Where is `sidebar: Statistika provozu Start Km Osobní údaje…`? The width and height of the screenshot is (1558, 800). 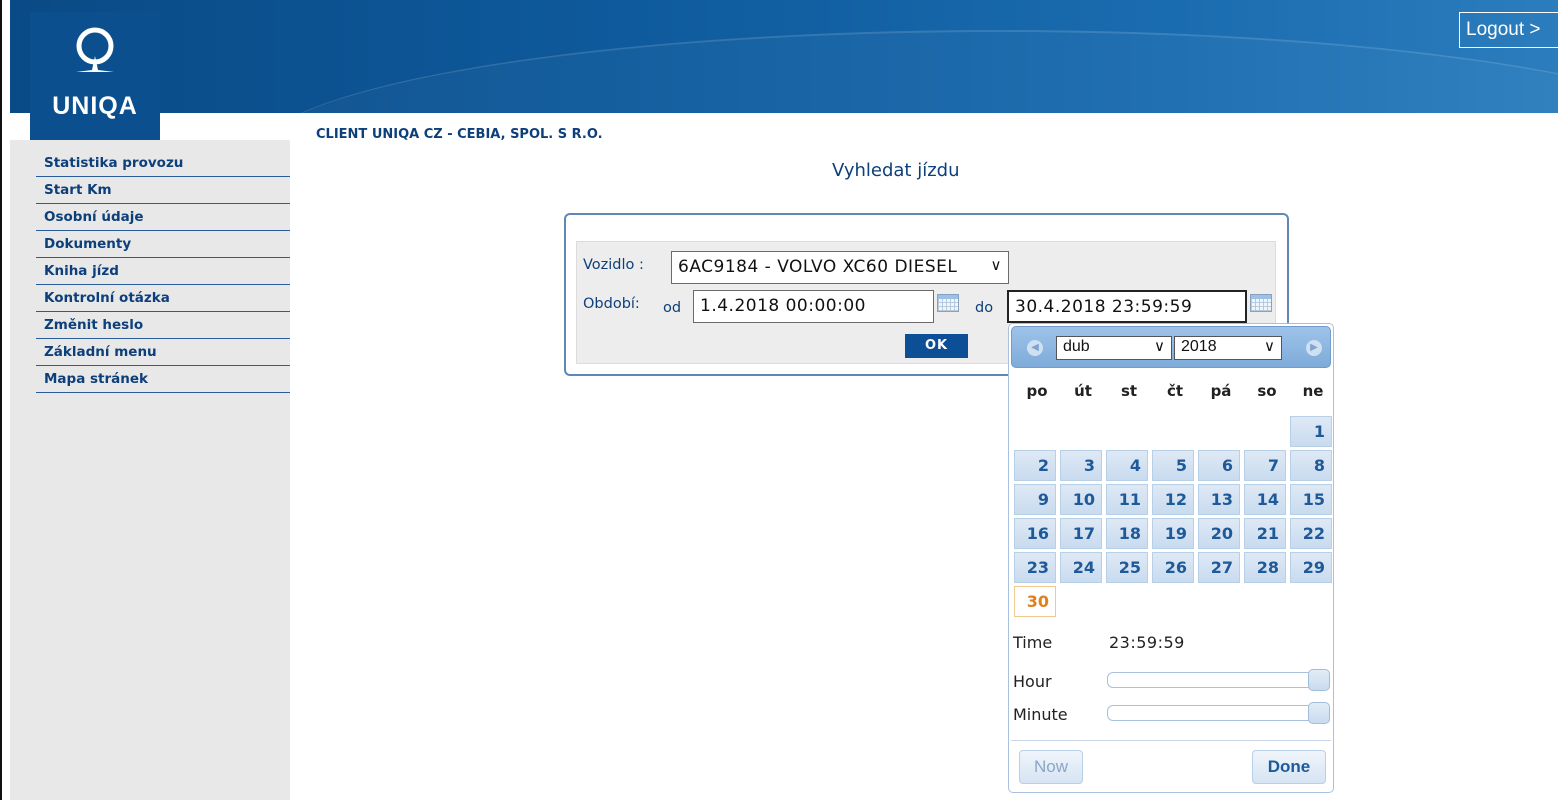
sidebar: Statistika provozu Start Km Osobní údaje… is located at coordinates (150, 470).